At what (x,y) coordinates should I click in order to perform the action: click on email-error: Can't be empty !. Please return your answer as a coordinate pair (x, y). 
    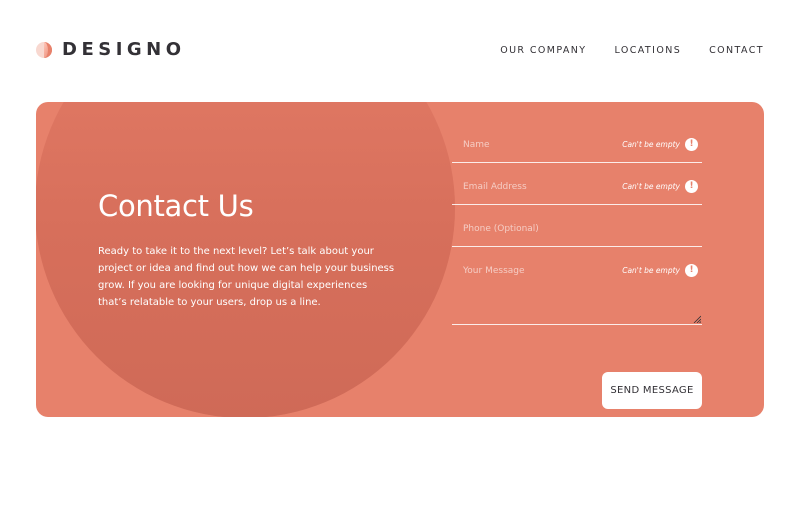
    Looking at the image, I should click on (660, 186).